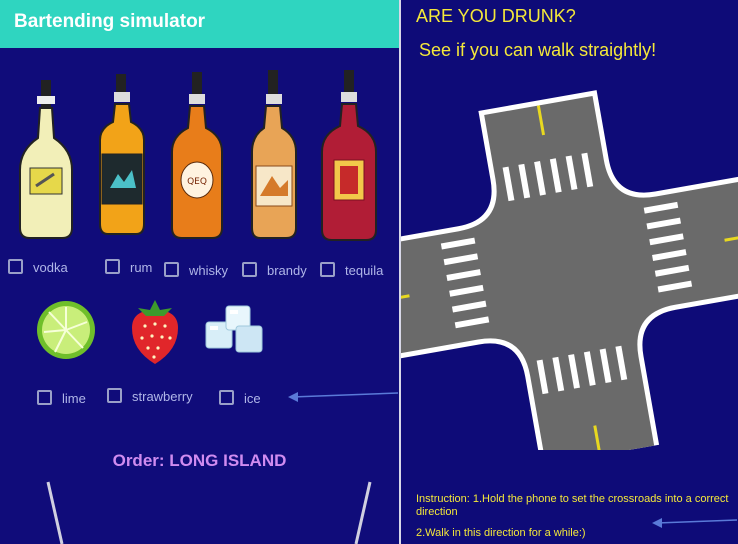 The width and height of the screenshot is (738, 544). I want to click on app-title: Bartending simulator, so click(110, 21).